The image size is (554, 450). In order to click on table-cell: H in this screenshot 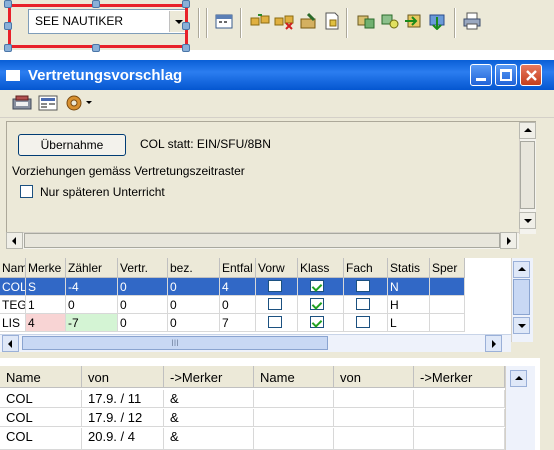, I will do `click(409, 305)`.